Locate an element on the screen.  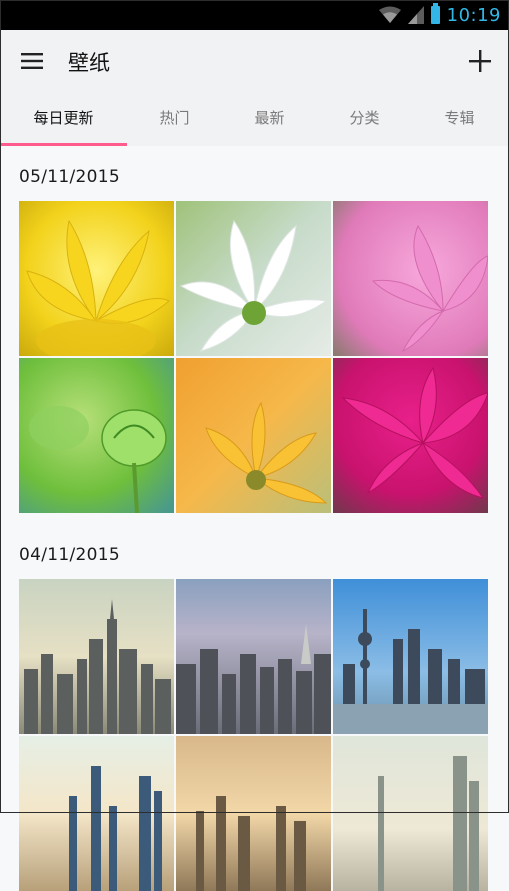
wifi-icon is located at coordinates (389, 15).